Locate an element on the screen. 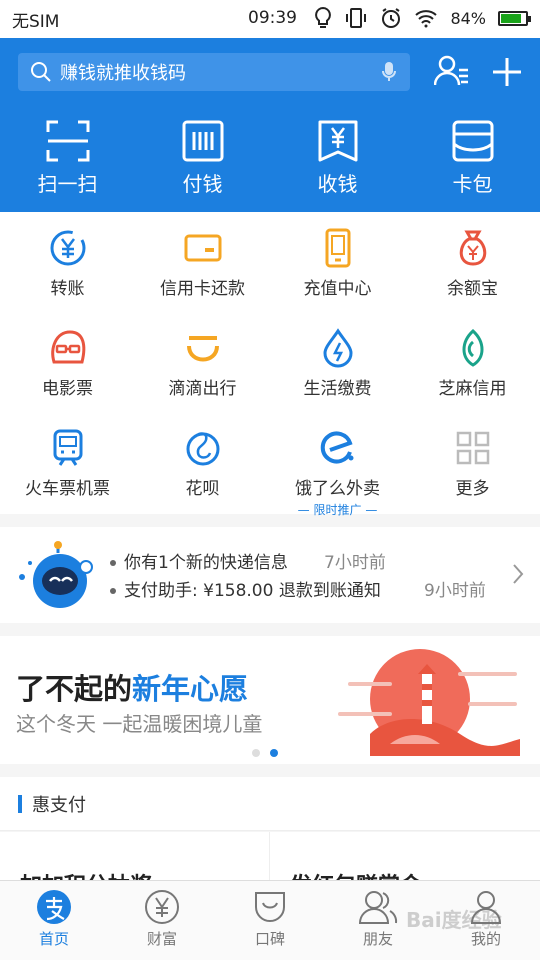  battery-icon is located at coordinates (514, 18).